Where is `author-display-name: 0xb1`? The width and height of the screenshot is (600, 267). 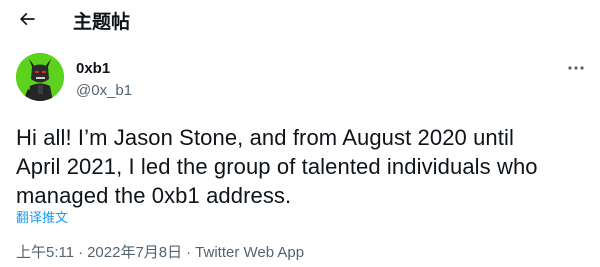 author-display-name: 0xb1 is located at coordinates (93, 68).